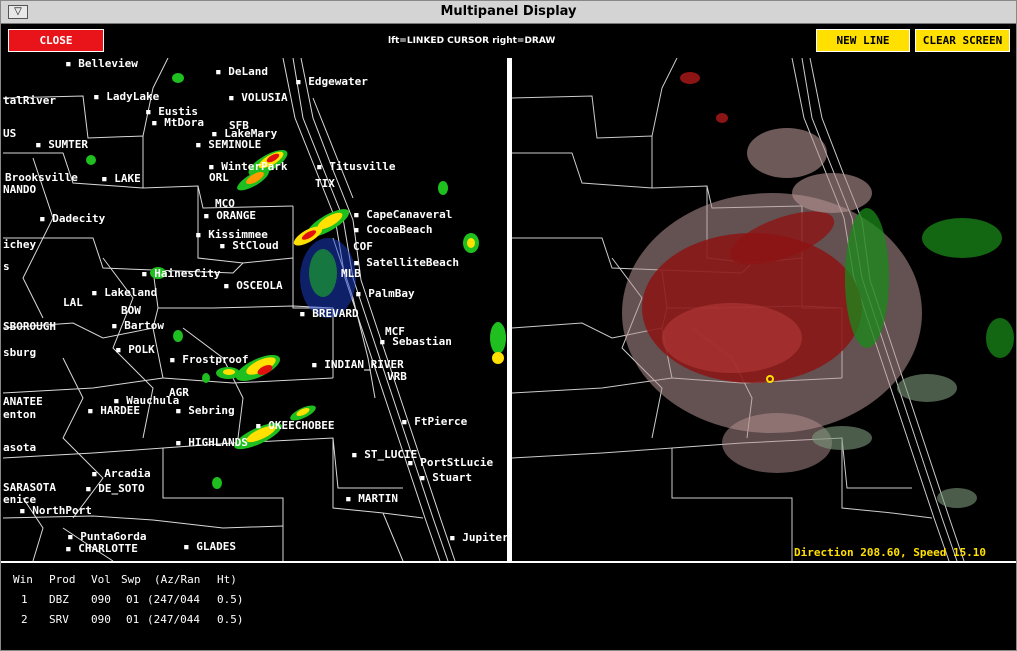  What do you see at coordinates (219, 177) in the screenshot?
I see `map-place-label: ORL` at bounding box center [219, 177].